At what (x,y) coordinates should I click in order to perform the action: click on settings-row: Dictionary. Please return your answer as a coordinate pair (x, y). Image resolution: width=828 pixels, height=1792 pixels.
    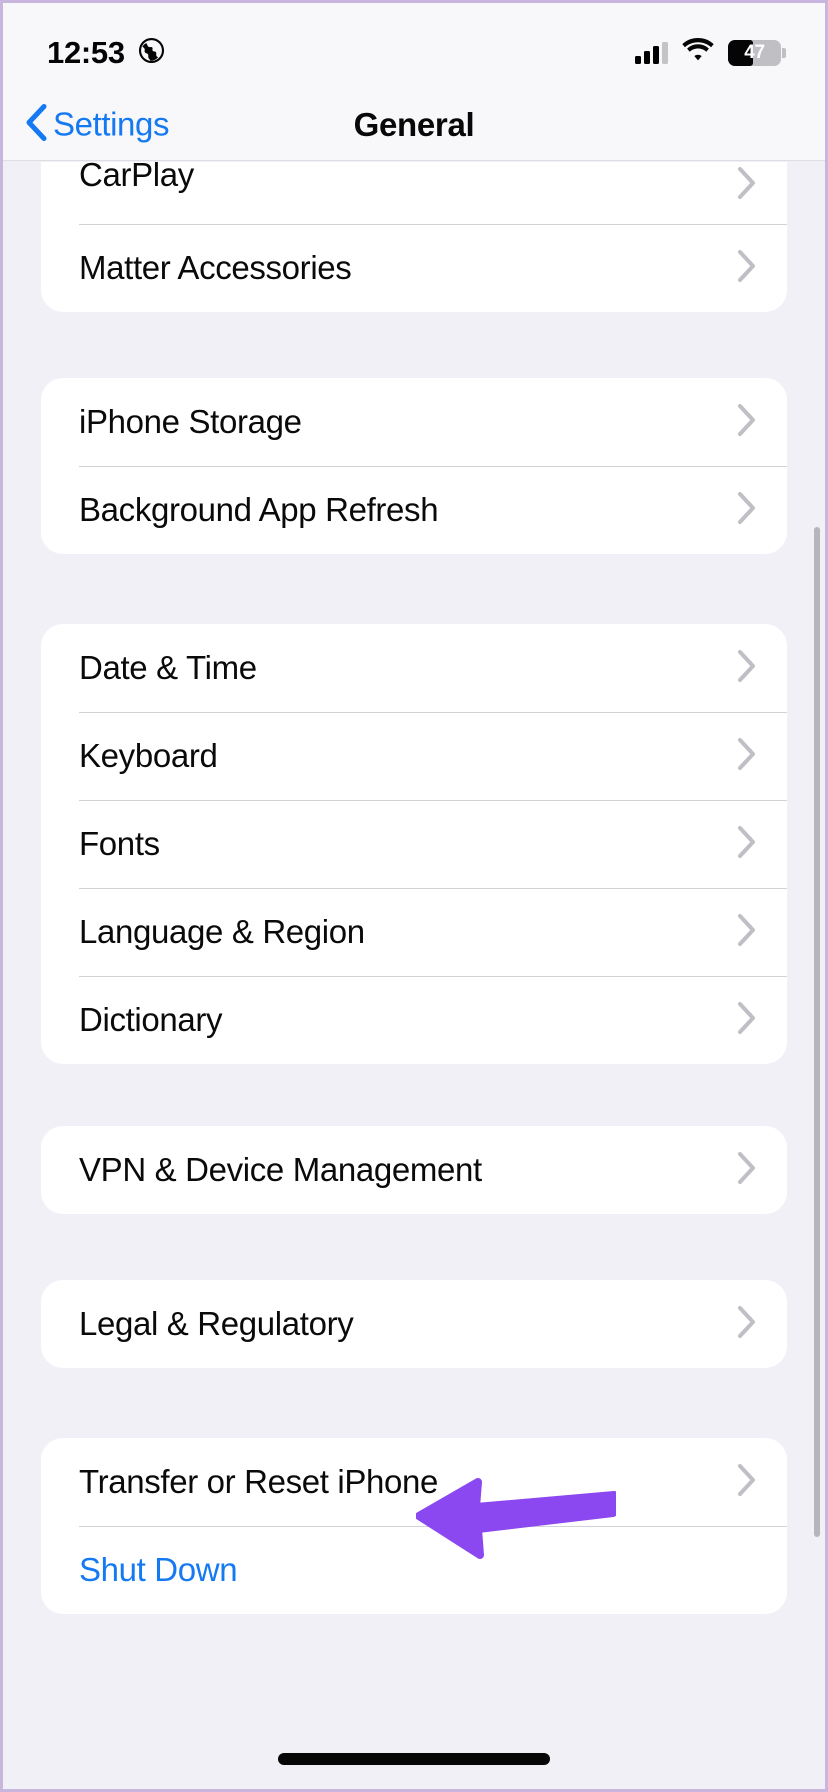
    Looking at the image, I should click on (414, 1020).